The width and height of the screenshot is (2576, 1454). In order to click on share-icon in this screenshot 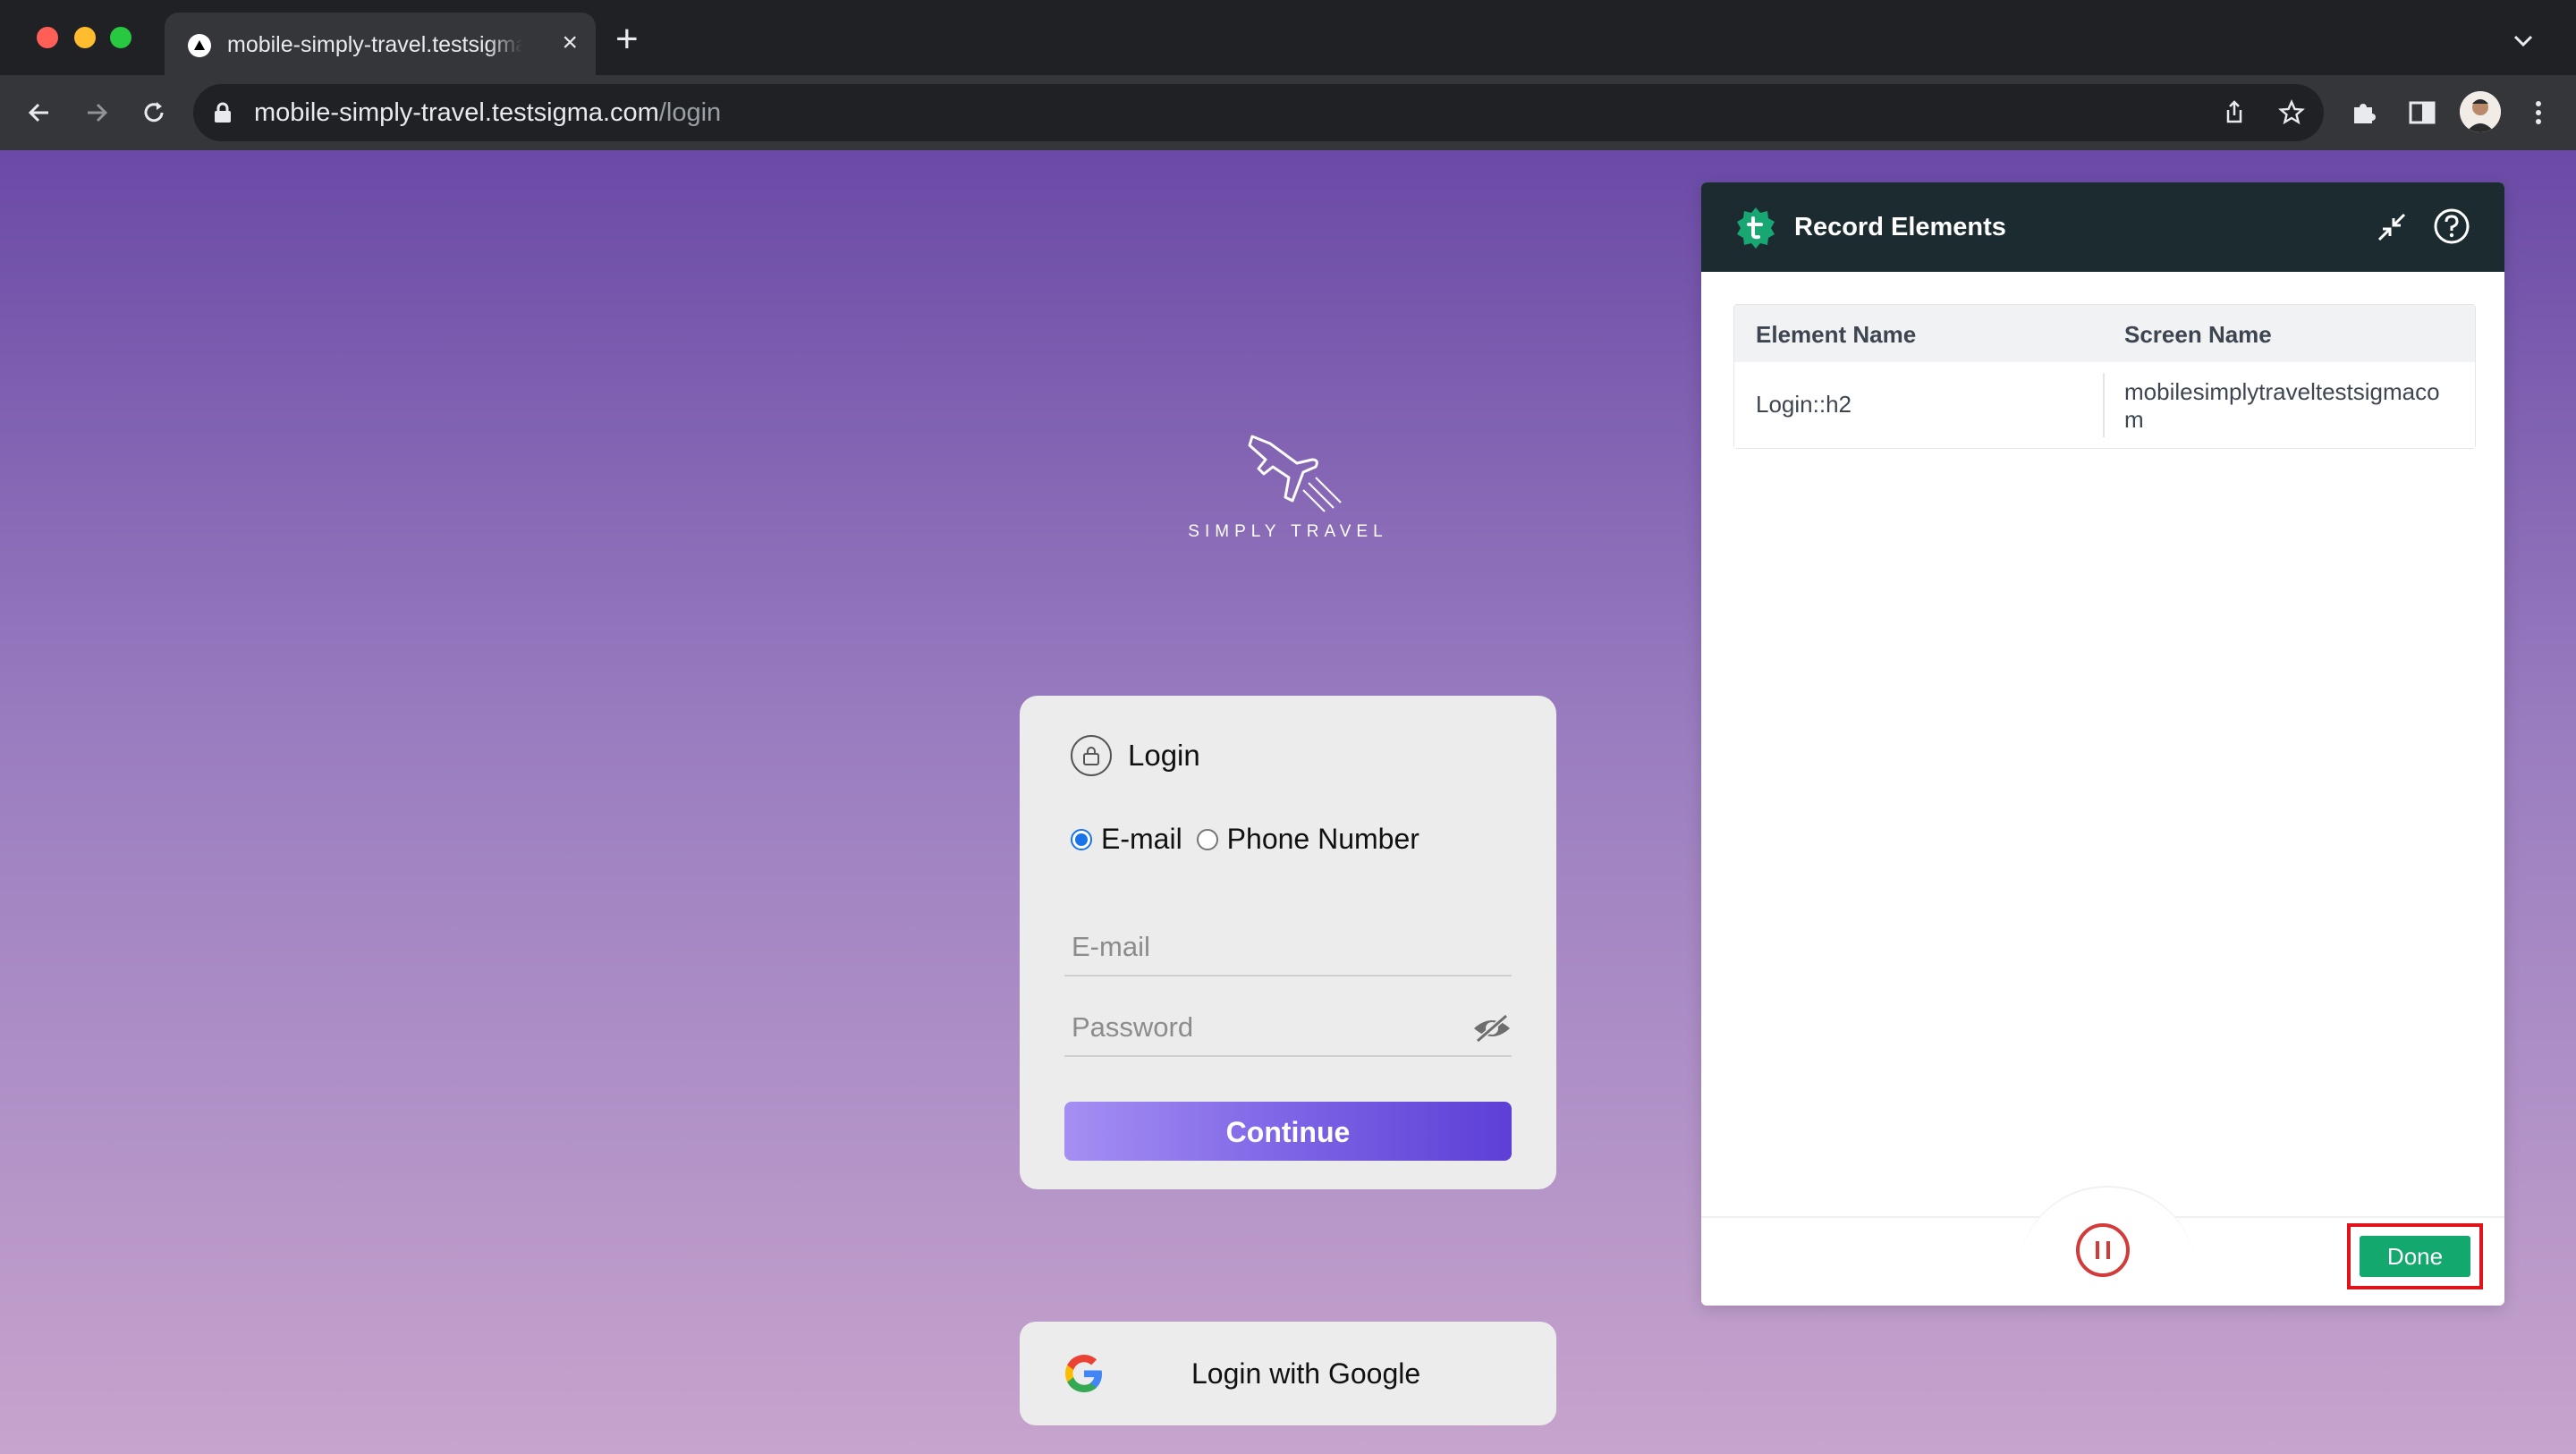, I will do `click(2234, 112)`.